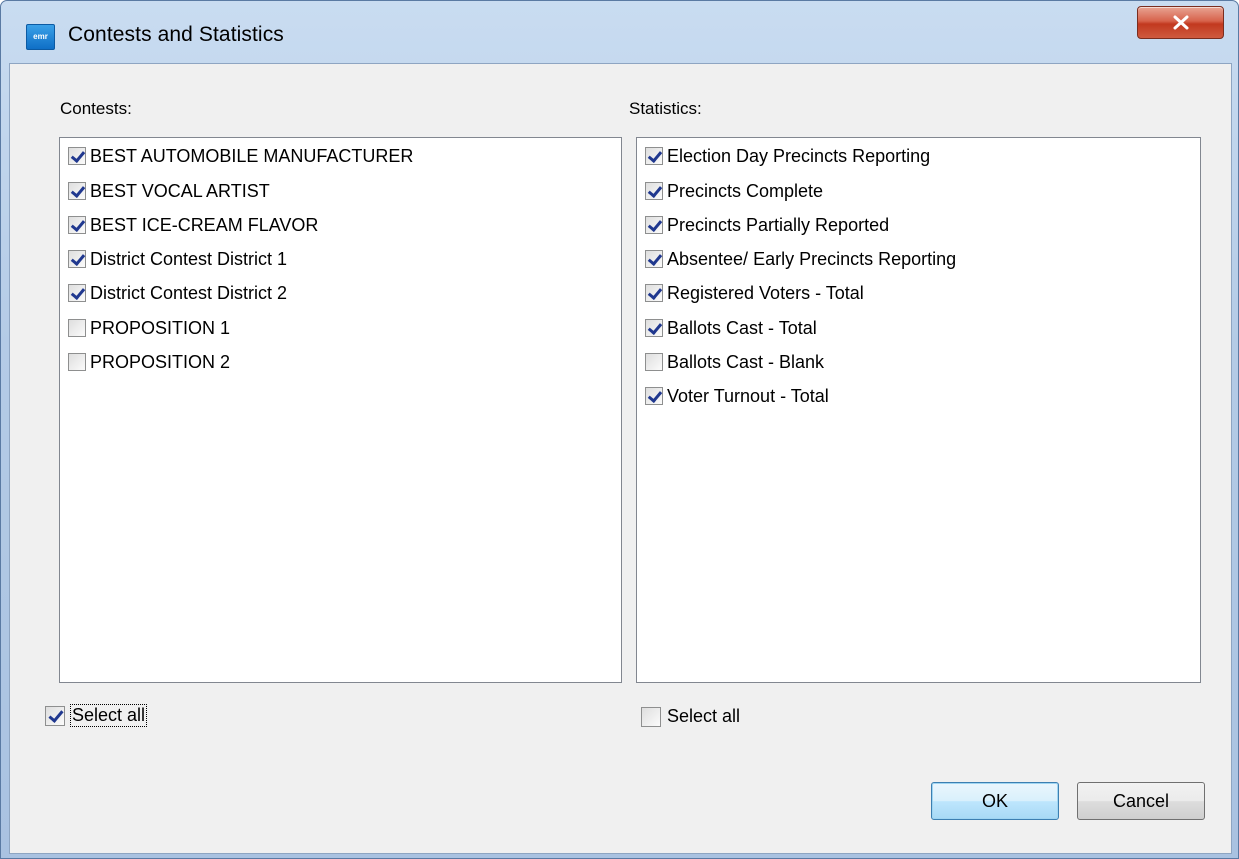 This screenshot has width=1239, height=859. Describe the element at coordinates (160, 361) in the screenshot. I see `contest-item-label: PROPOSITION 2` at that location.